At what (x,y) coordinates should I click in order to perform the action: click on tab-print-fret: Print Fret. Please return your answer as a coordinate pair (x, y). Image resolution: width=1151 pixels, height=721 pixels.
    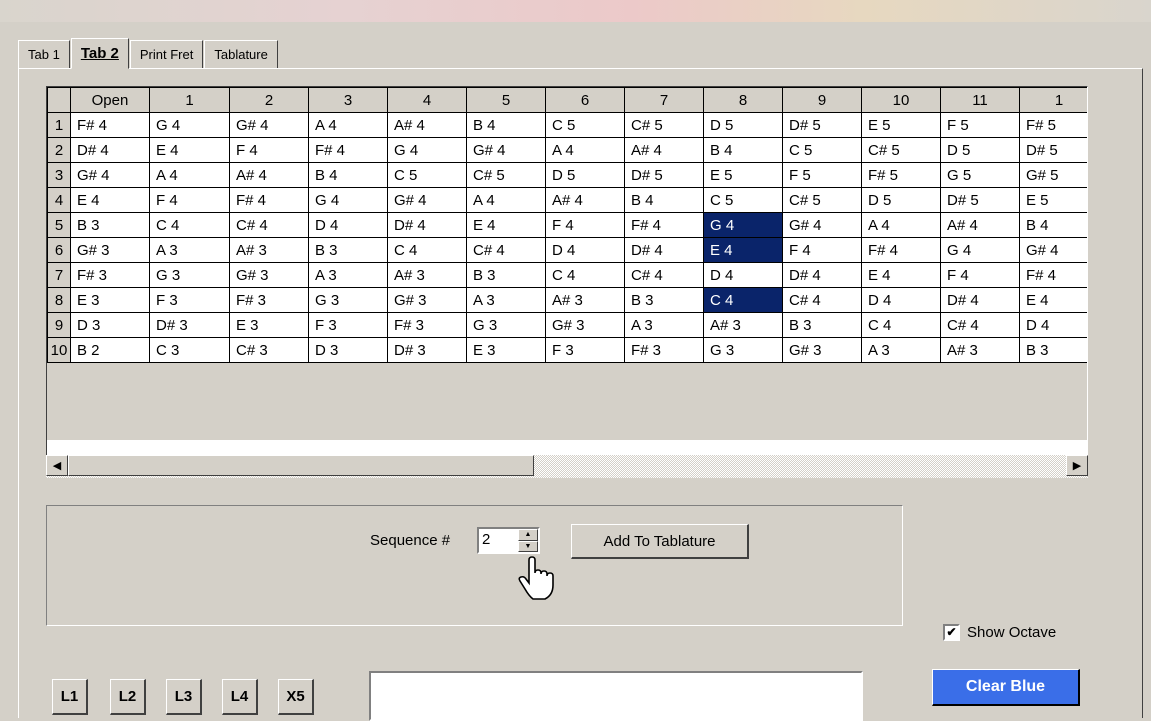
    Looking at the image, I should click on (166, 54).